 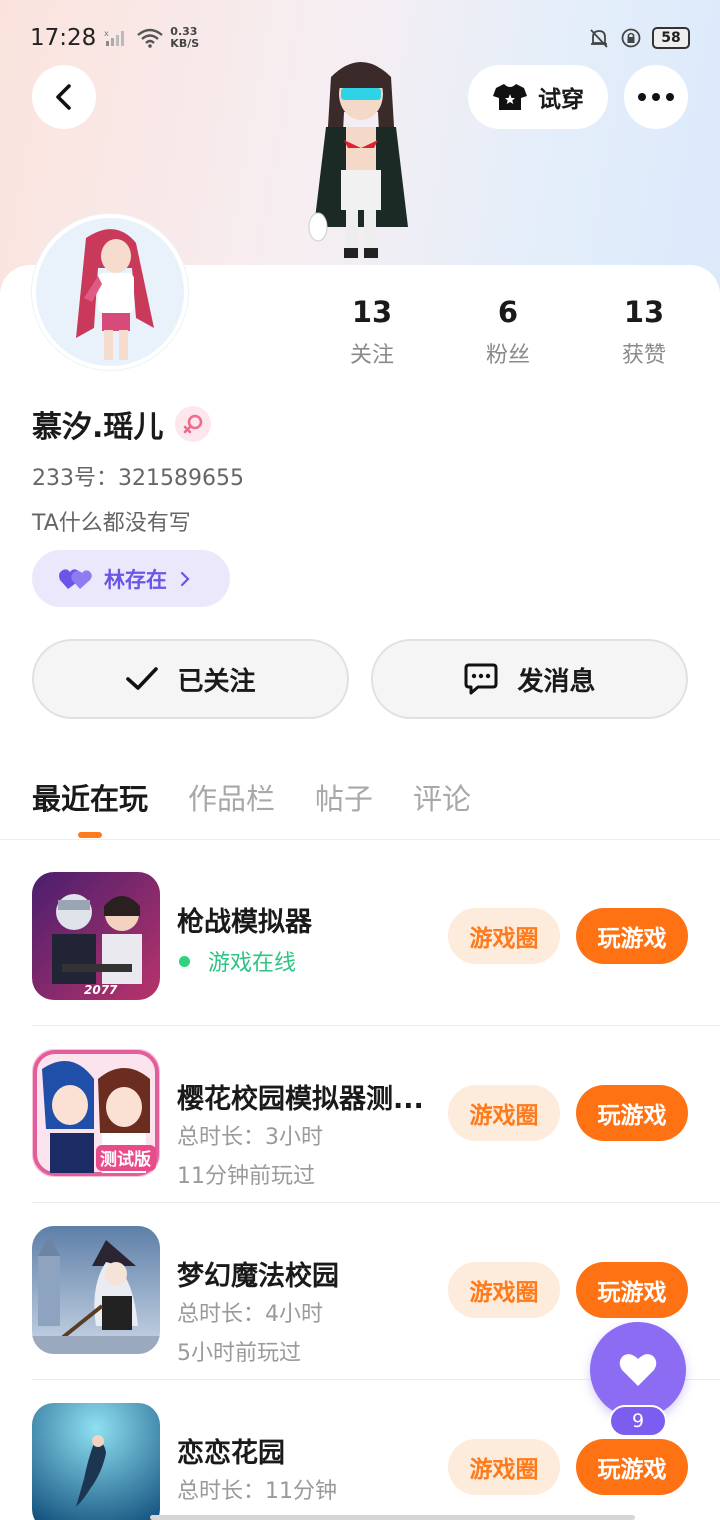 I want to click on game-cover-image: 2077, so click(x=96, y=936).